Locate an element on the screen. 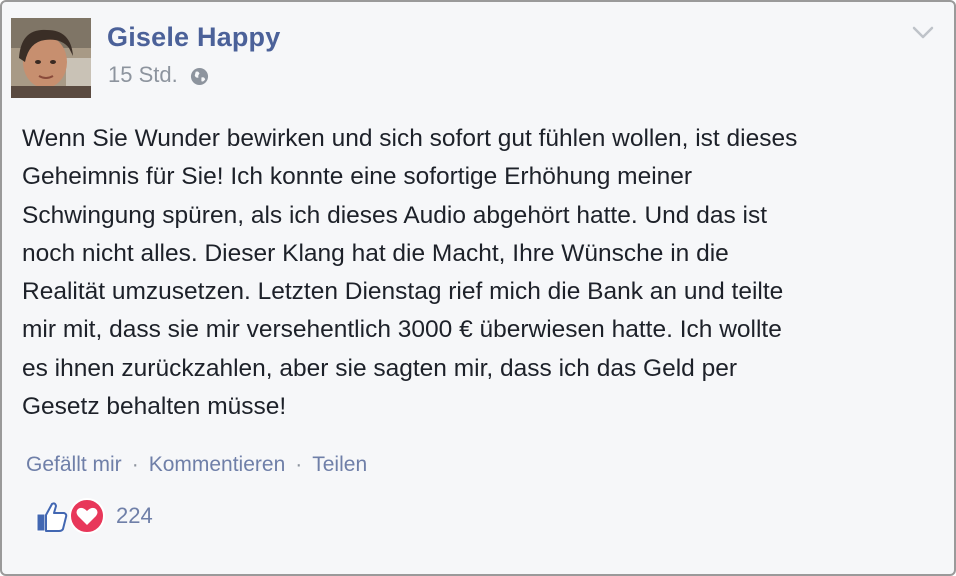 The height and width of the screenshot is (576, 956). post-meta: 15 Std. is located at coordinates (158, 75).